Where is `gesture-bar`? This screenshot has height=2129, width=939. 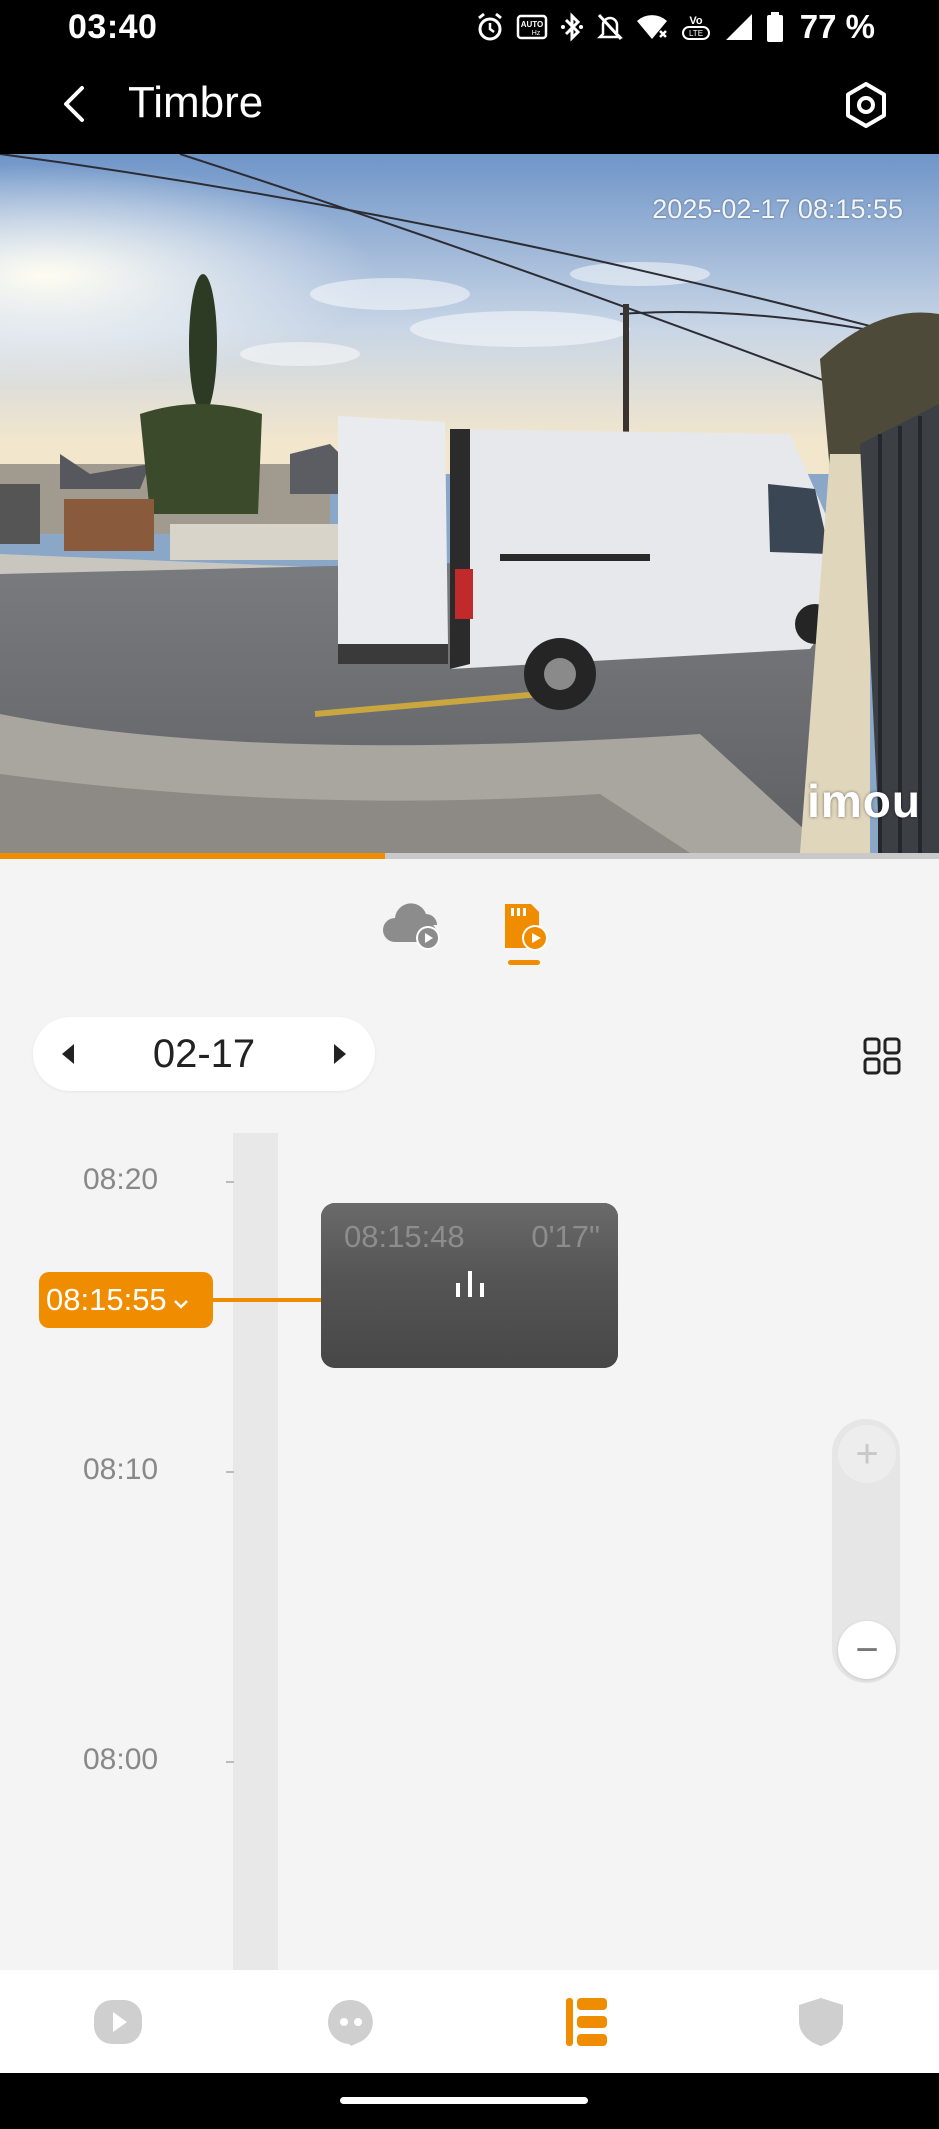
gesture-bar is located at coordinates (469, 2101).